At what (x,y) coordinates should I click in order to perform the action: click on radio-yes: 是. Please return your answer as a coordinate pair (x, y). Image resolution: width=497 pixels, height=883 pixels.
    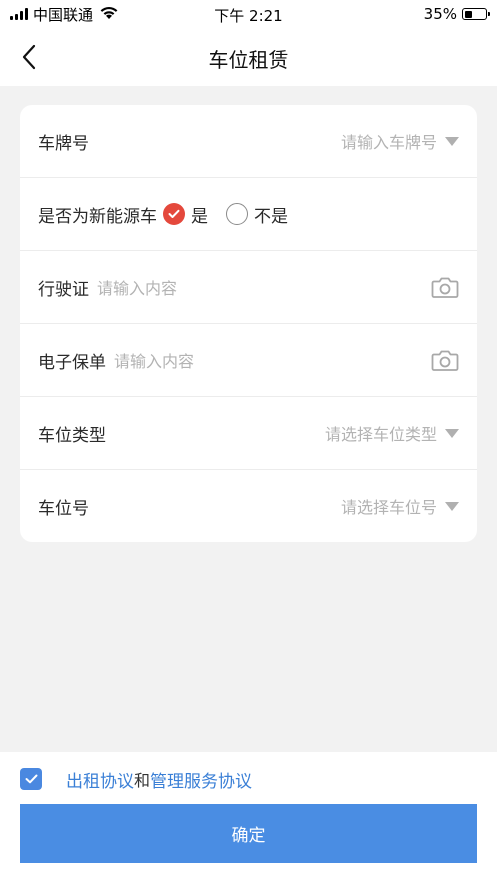
    Looking at the image, I should click on (185, 214).